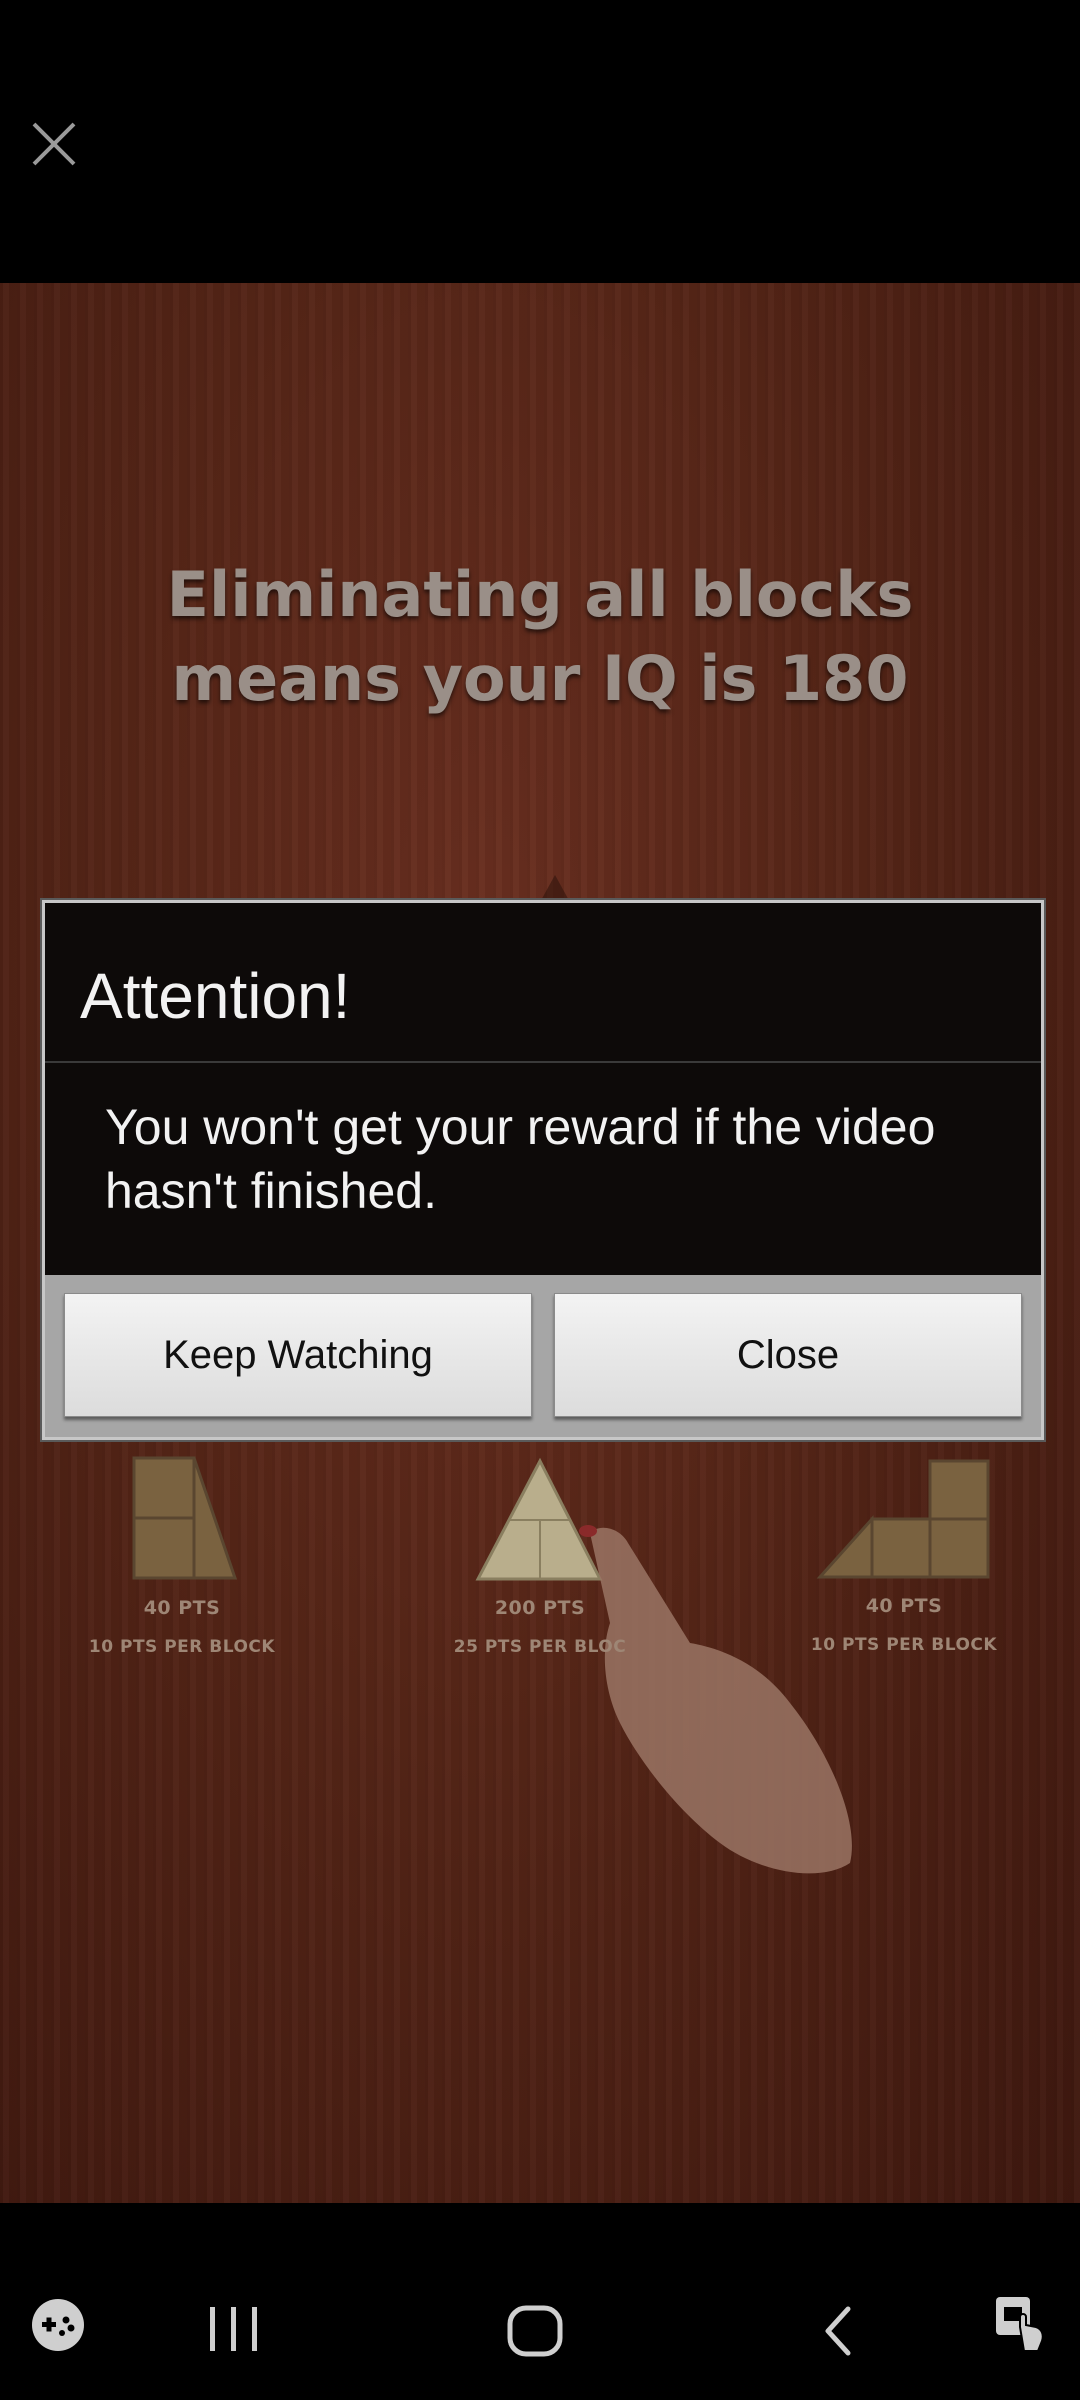  Describe the element at coordinates (543, 1062) in the screenshot. I see `dialog-divider` at that location.